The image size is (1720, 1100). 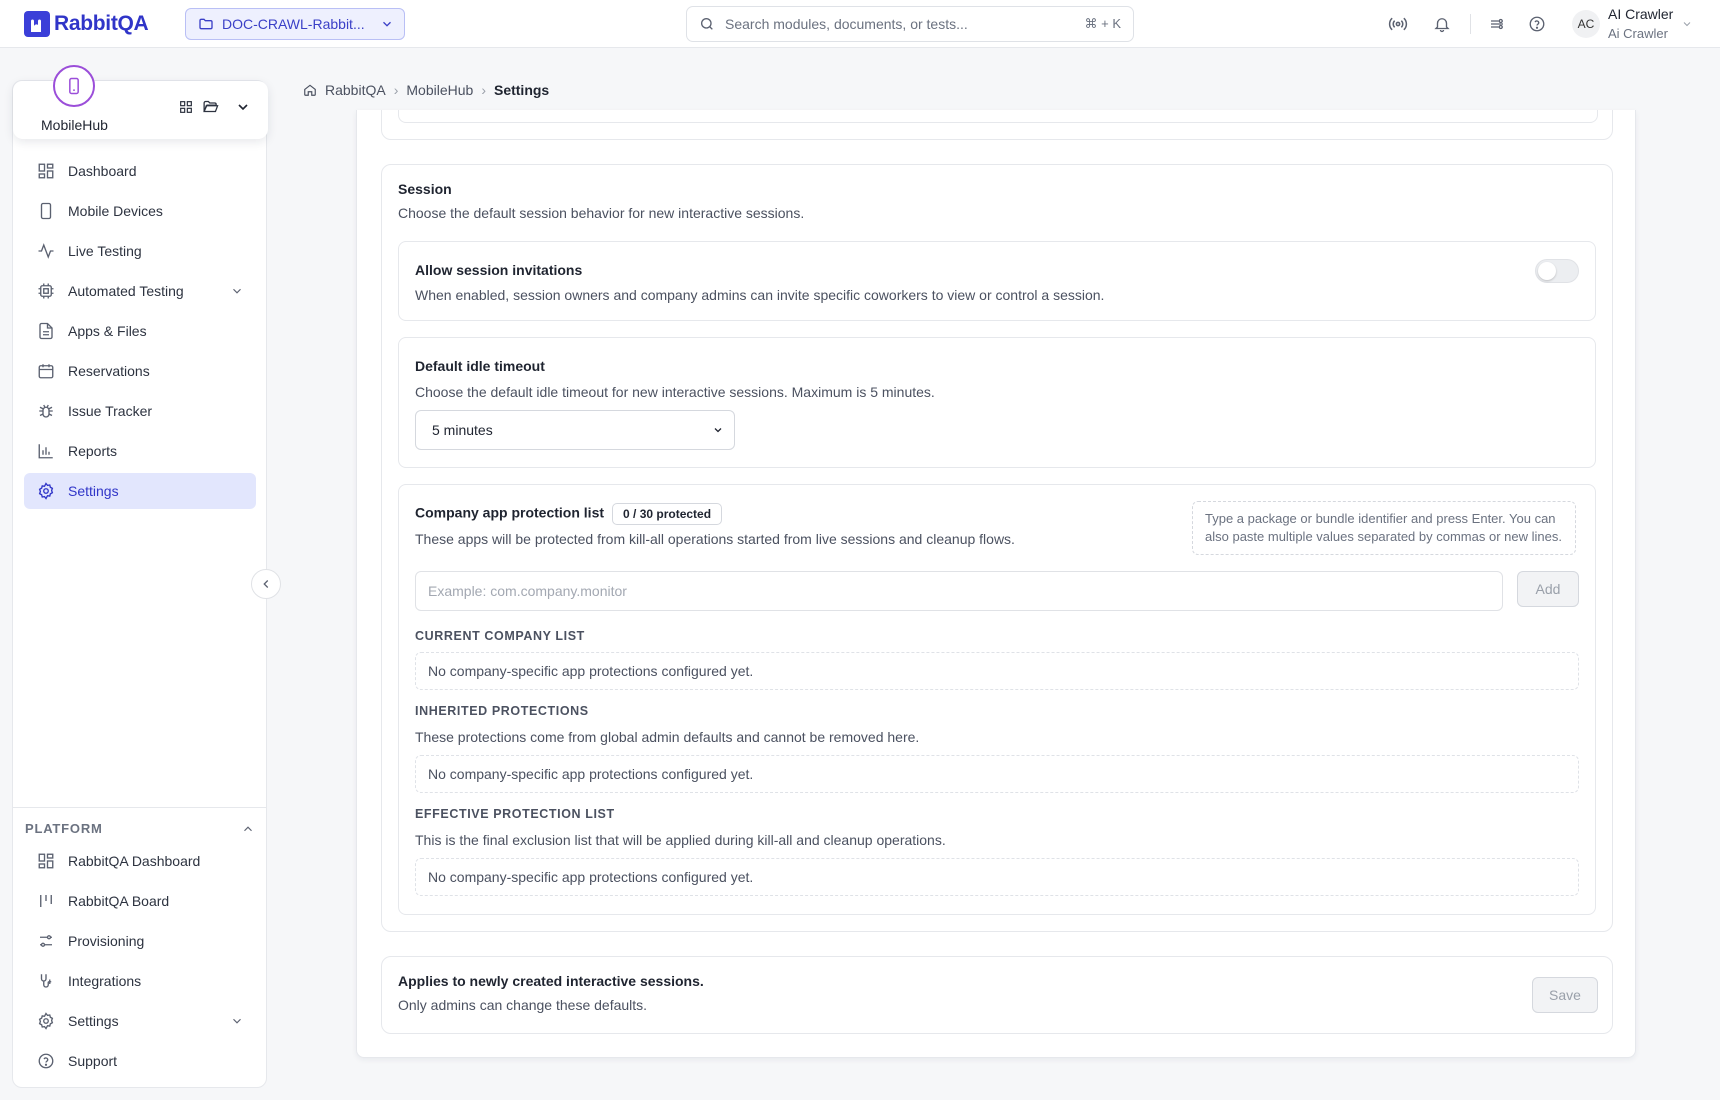 What do you see at coordinates (1586, 24) in the screenshot?
I see `avatar: AC` at bounding box center [1586, 24].